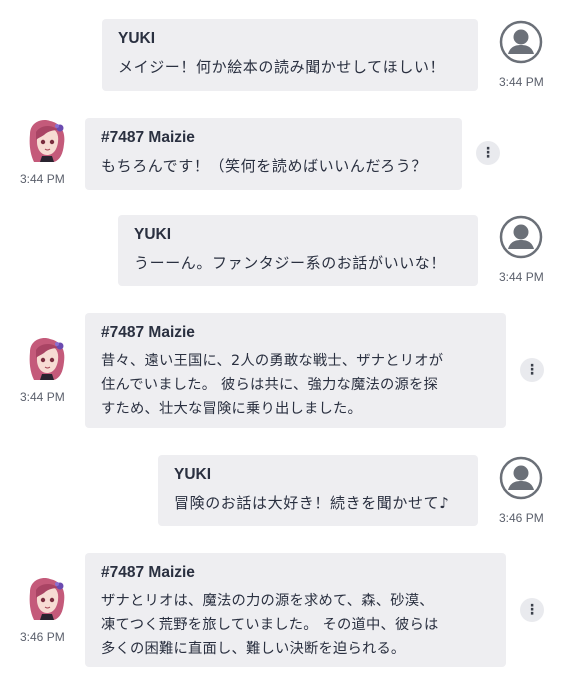 This screenshot has height=680, width=568. Describe the element at coordinates (264, 166) in the screenshot. I see `message-text: もちろんです！（笑何を読めばいいんだろう？` at that location.